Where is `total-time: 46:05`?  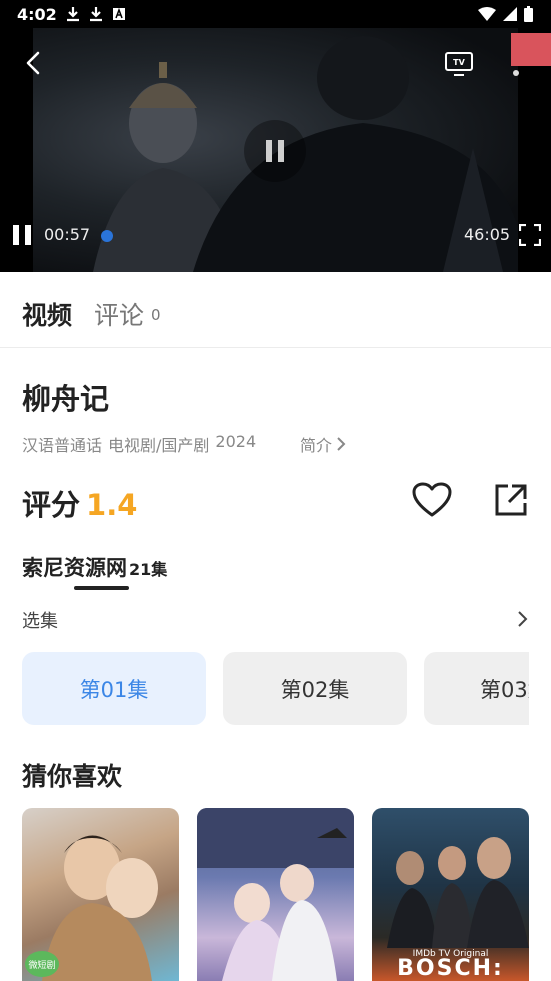
total-time: 46:05 is located at coordinates (487, 234).